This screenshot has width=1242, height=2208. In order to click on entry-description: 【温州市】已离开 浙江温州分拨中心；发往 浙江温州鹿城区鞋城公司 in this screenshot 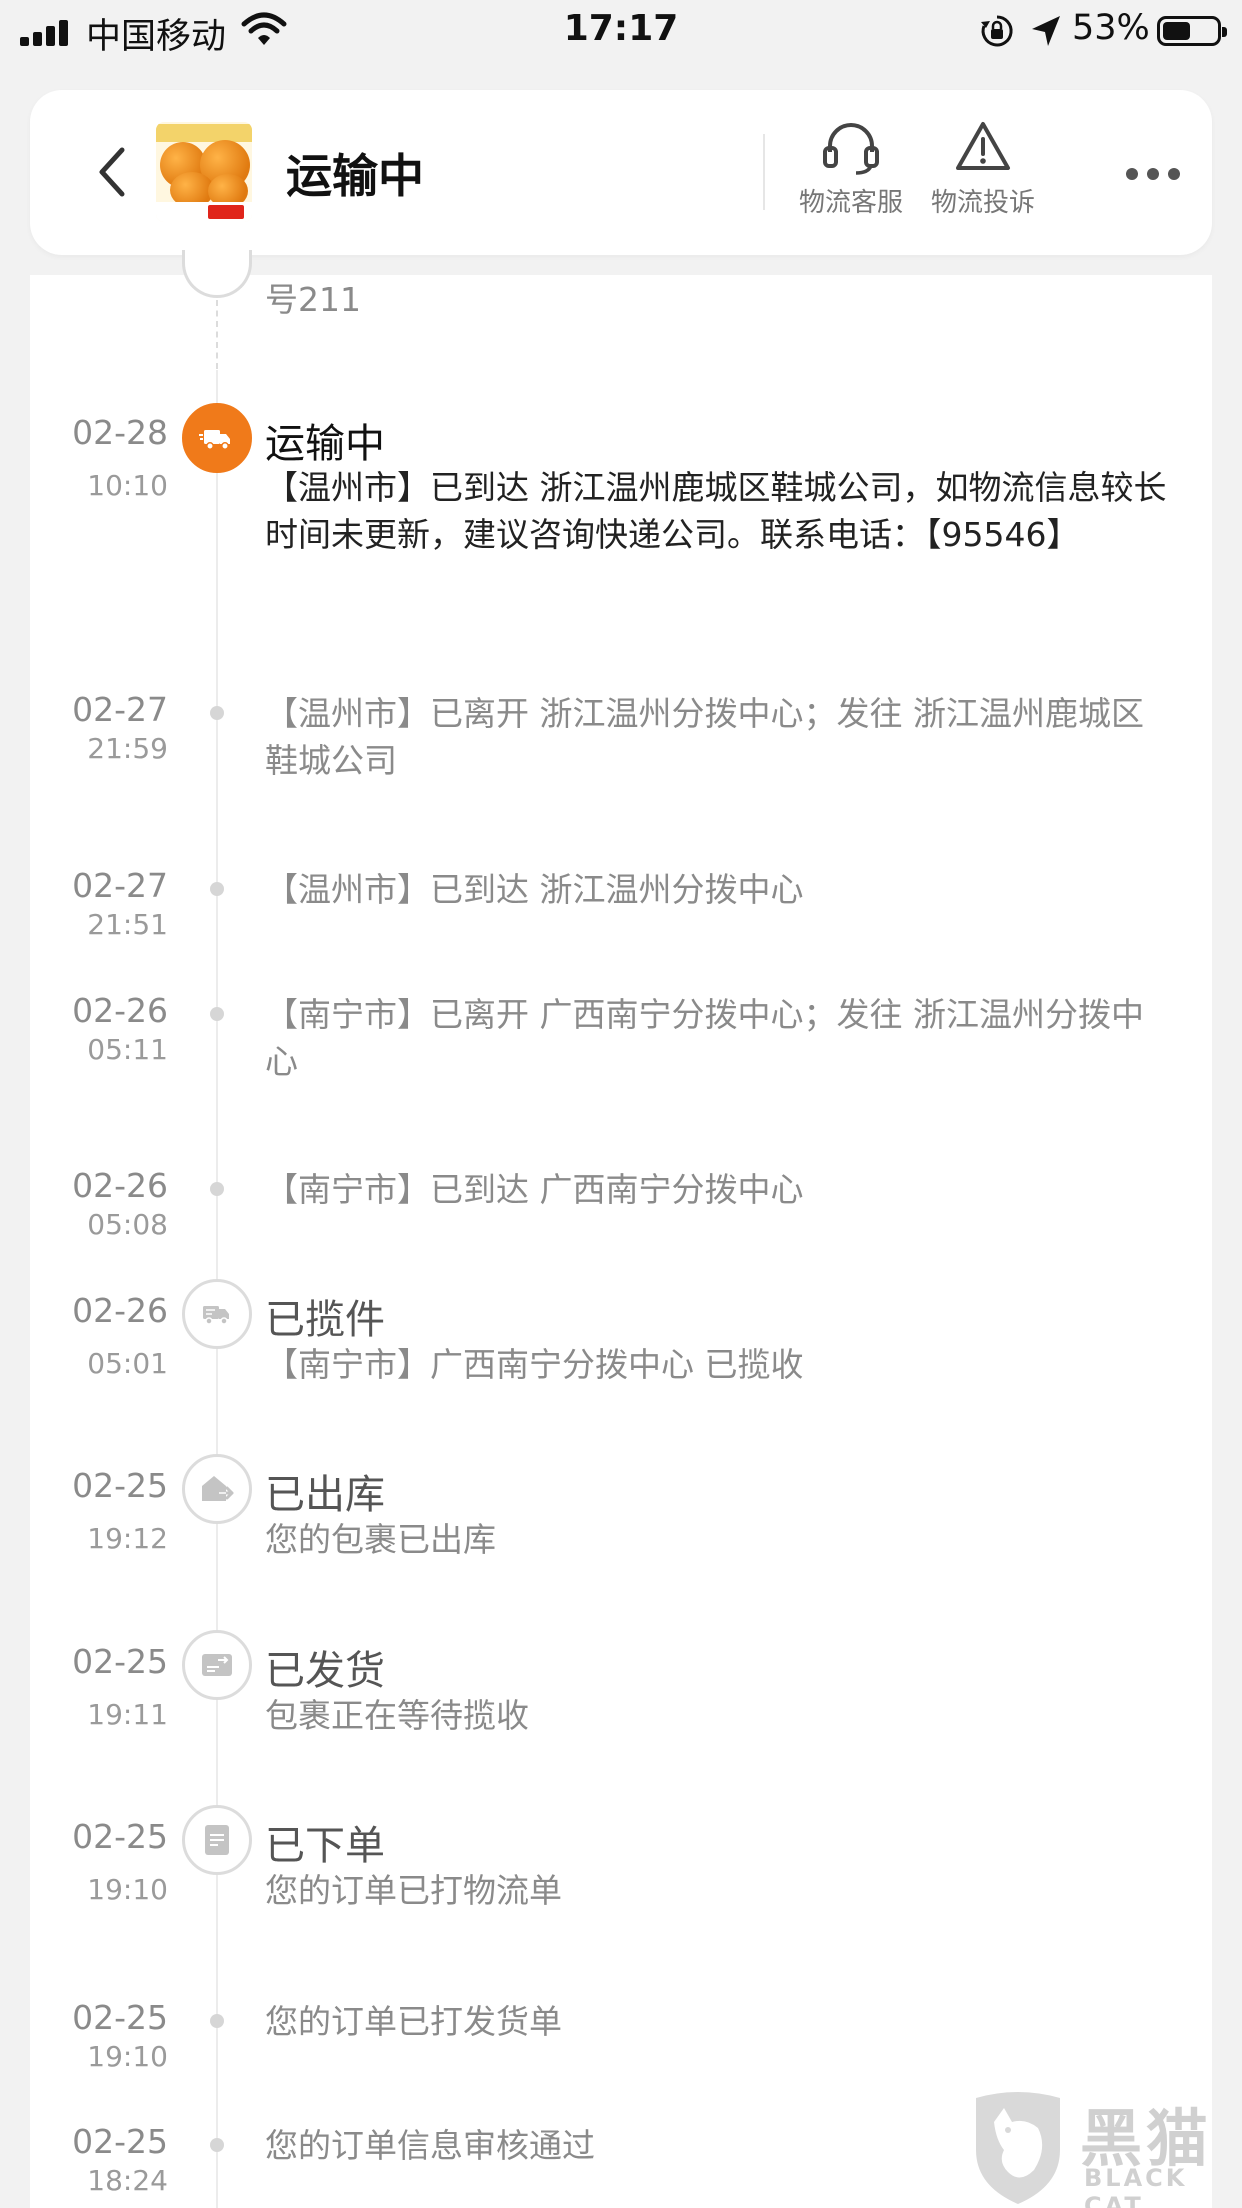, I will do `click(704, 737)`.